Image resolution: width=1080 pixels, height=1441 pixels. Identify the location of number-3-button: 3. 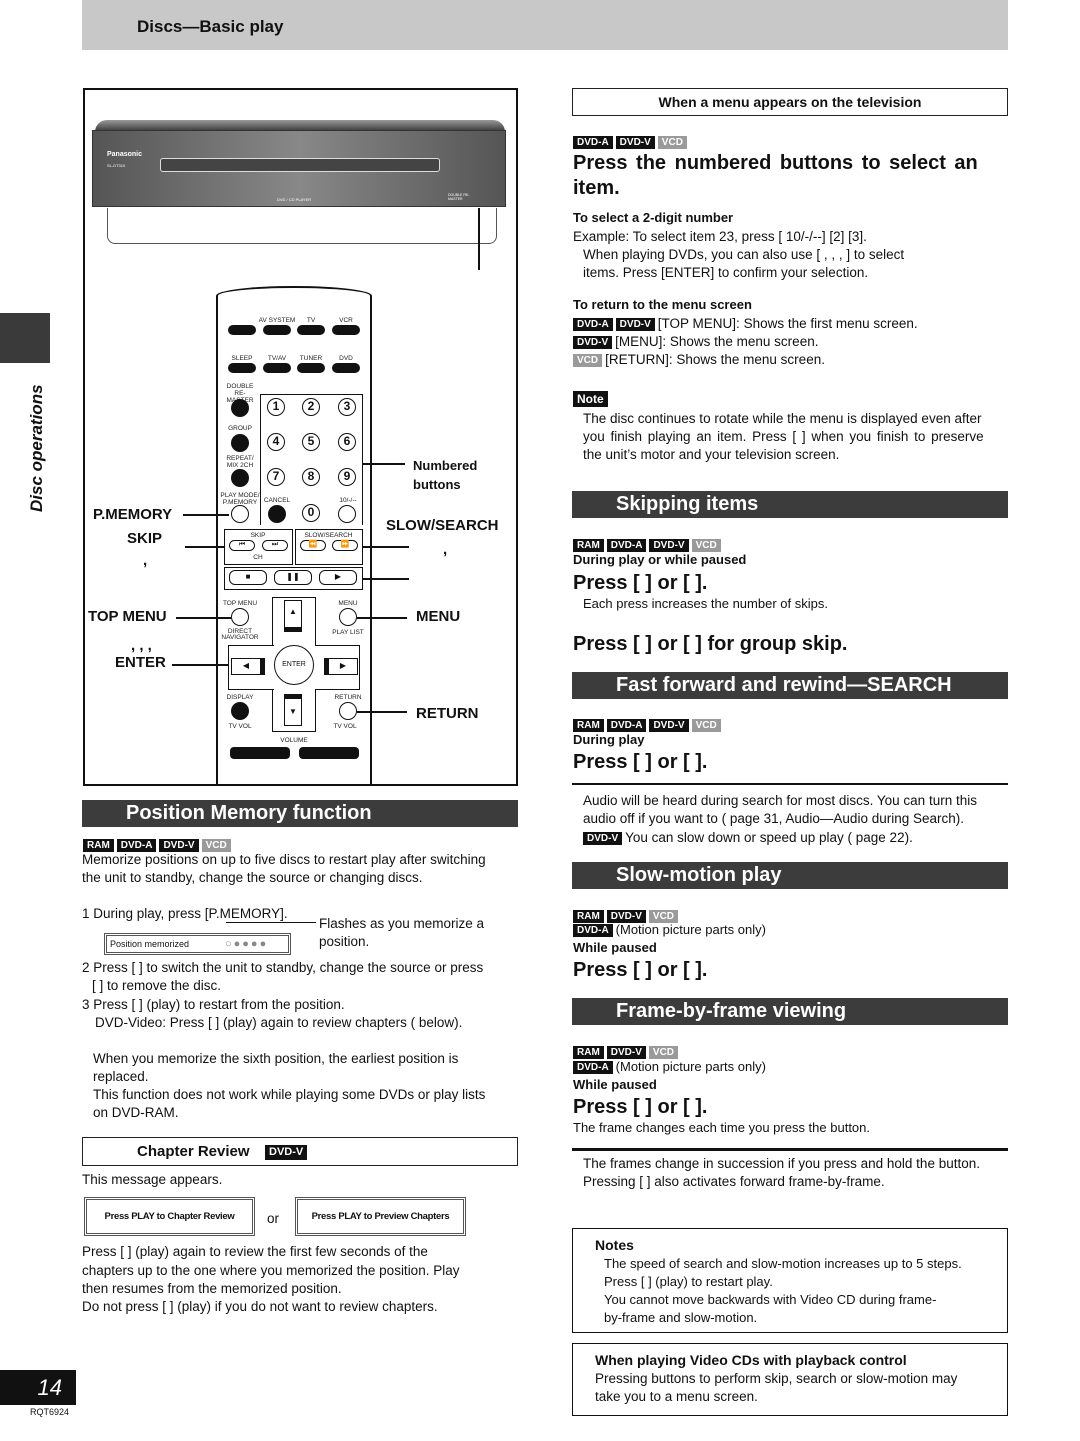
(347, 407).